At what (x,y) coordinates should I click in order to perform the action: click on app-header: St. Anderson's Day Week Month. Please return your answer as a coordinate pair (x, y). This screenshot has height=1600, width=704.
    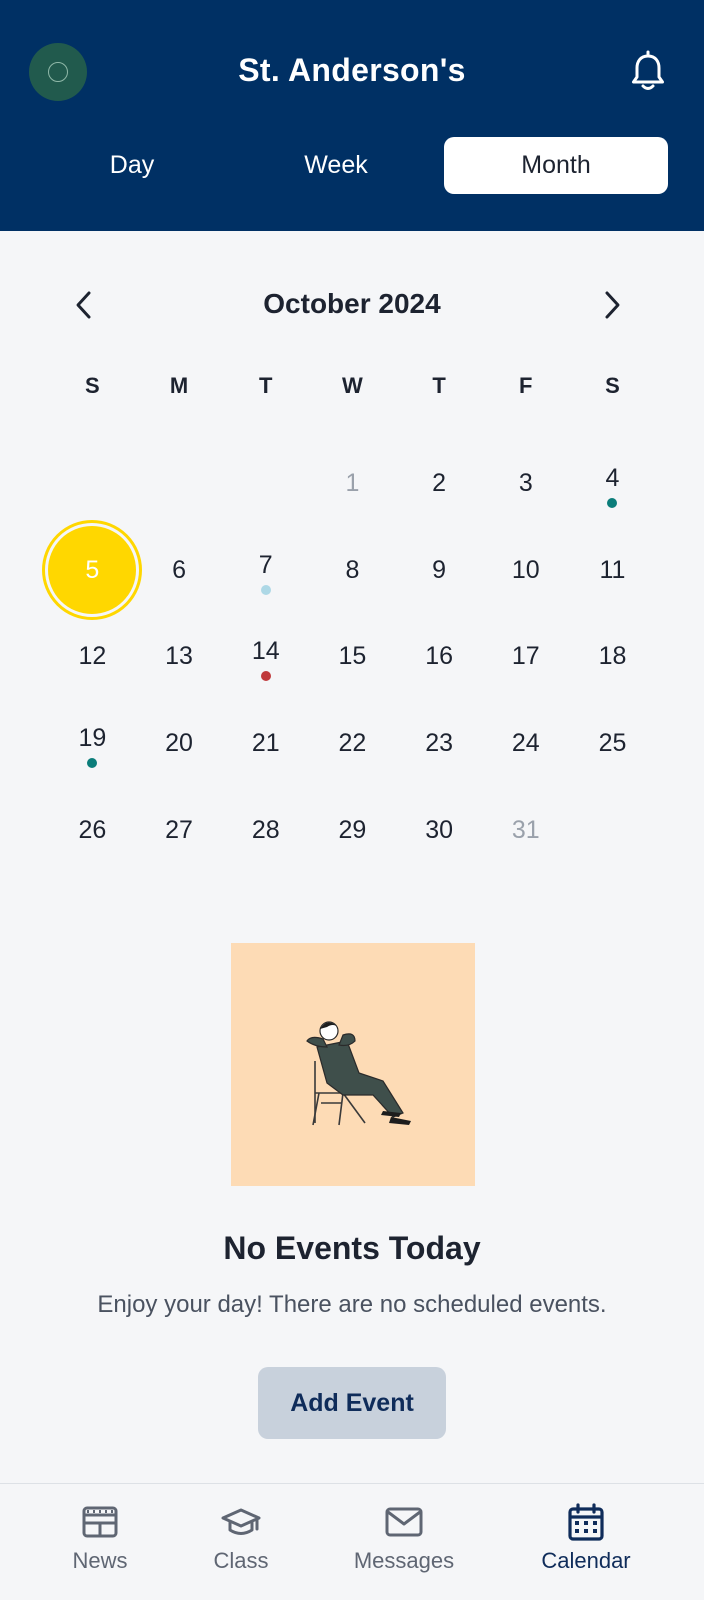
    Looking at the image, I should click on (352, 115).